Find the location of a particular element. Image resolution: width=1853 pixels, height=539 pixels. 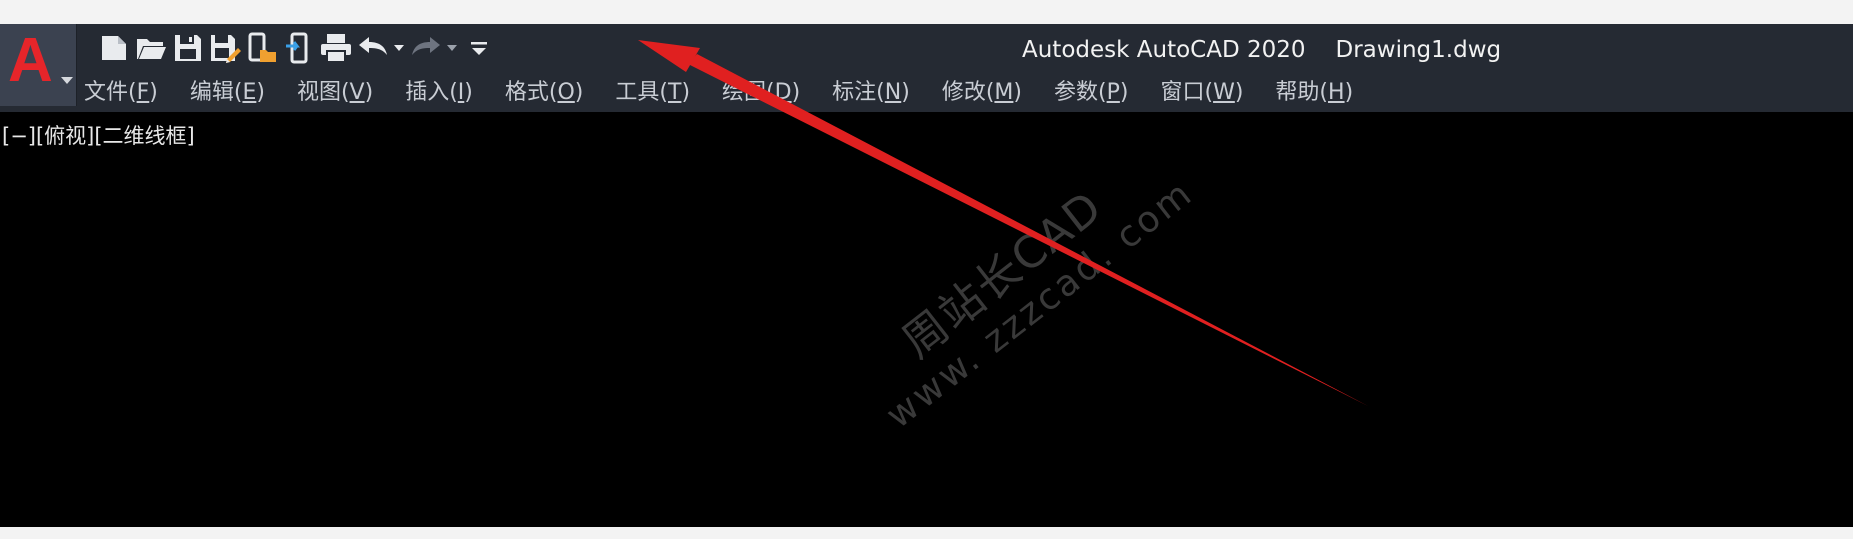

menu-view: 视图(V) is located at coordinates (335, 90).